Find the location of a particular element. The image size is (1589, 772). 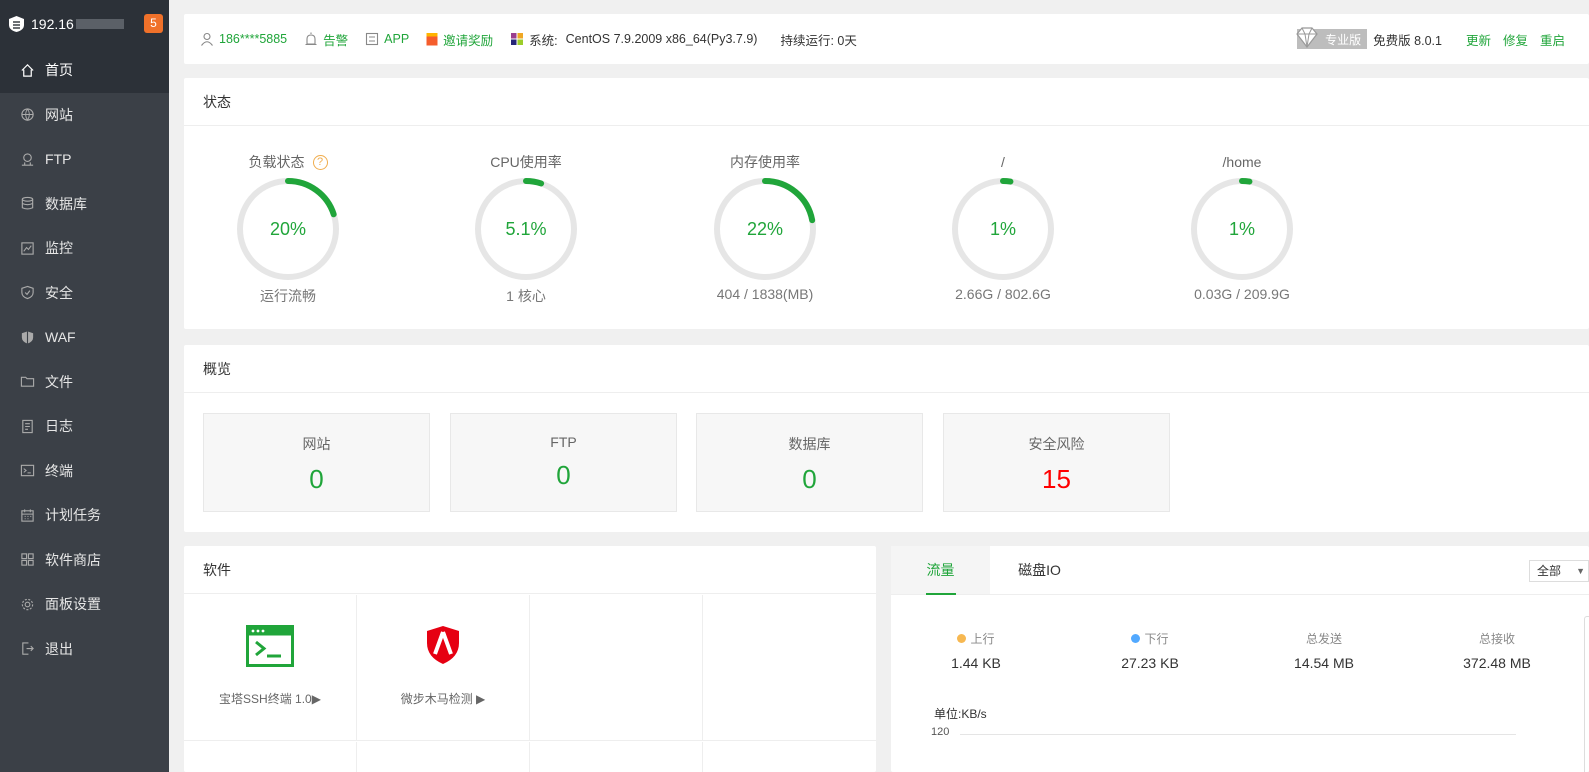

gear-icon is located at coordinates (27, 604).